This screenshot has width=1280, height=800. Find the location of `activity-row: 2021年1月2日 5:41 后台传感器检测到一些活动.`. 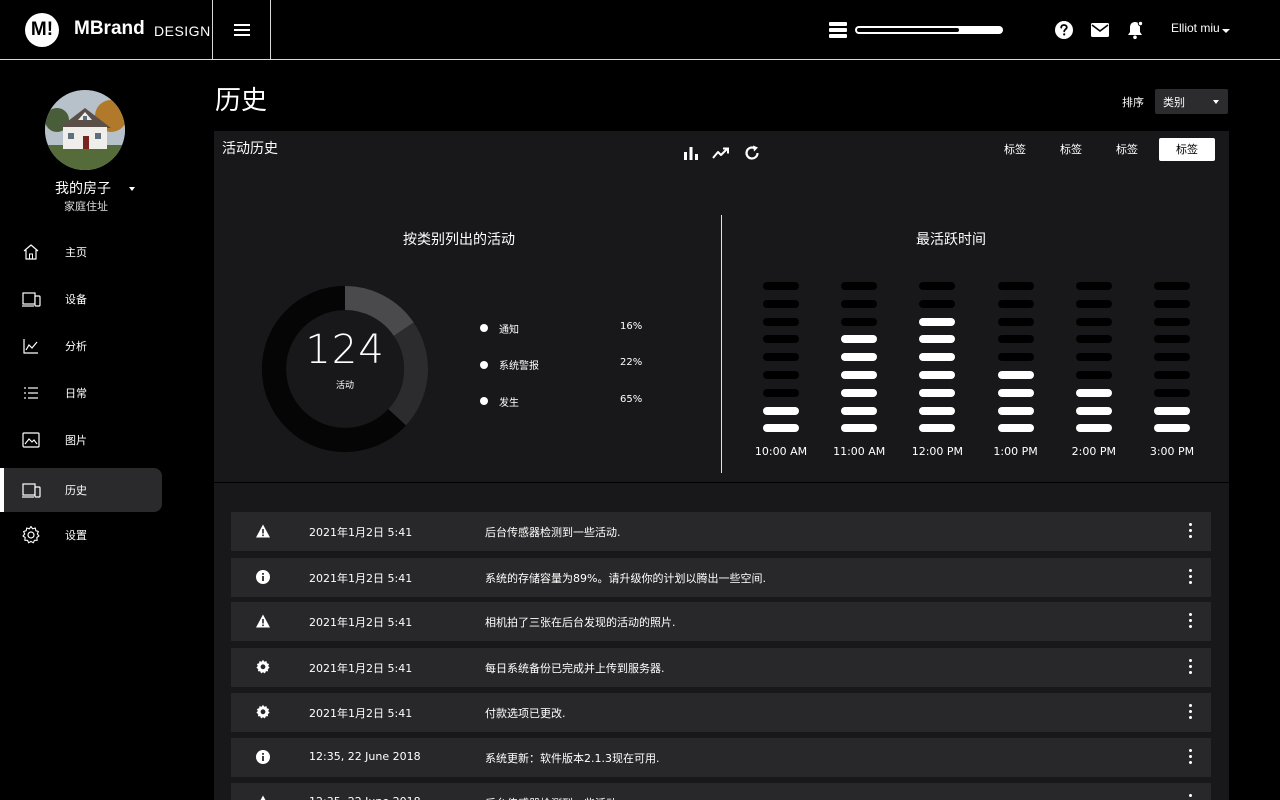

activity-row: 2021年1月2日 5:41 后台传感器检测到一些活动. is located at coordinates (721, 531).